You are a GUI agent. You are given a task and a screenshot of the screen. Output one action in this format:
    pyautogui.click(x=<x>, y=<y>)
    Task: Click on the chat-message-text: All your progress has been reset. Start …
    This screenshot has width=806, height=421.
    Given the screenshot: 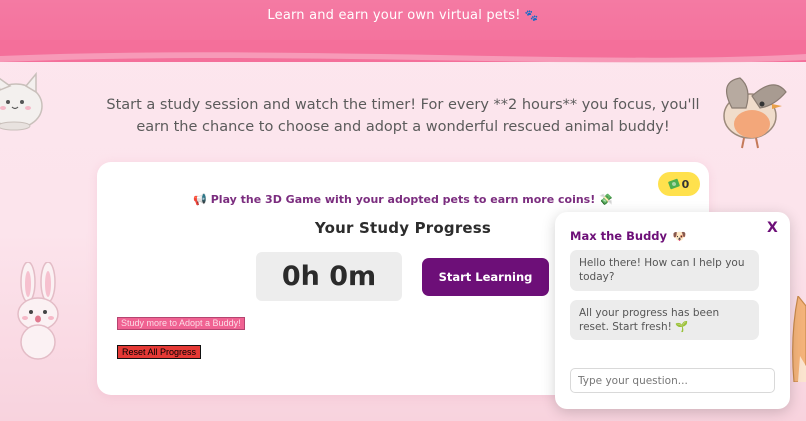 What is the action you would take?
    pyautogui.click(x=649, y=320)
    